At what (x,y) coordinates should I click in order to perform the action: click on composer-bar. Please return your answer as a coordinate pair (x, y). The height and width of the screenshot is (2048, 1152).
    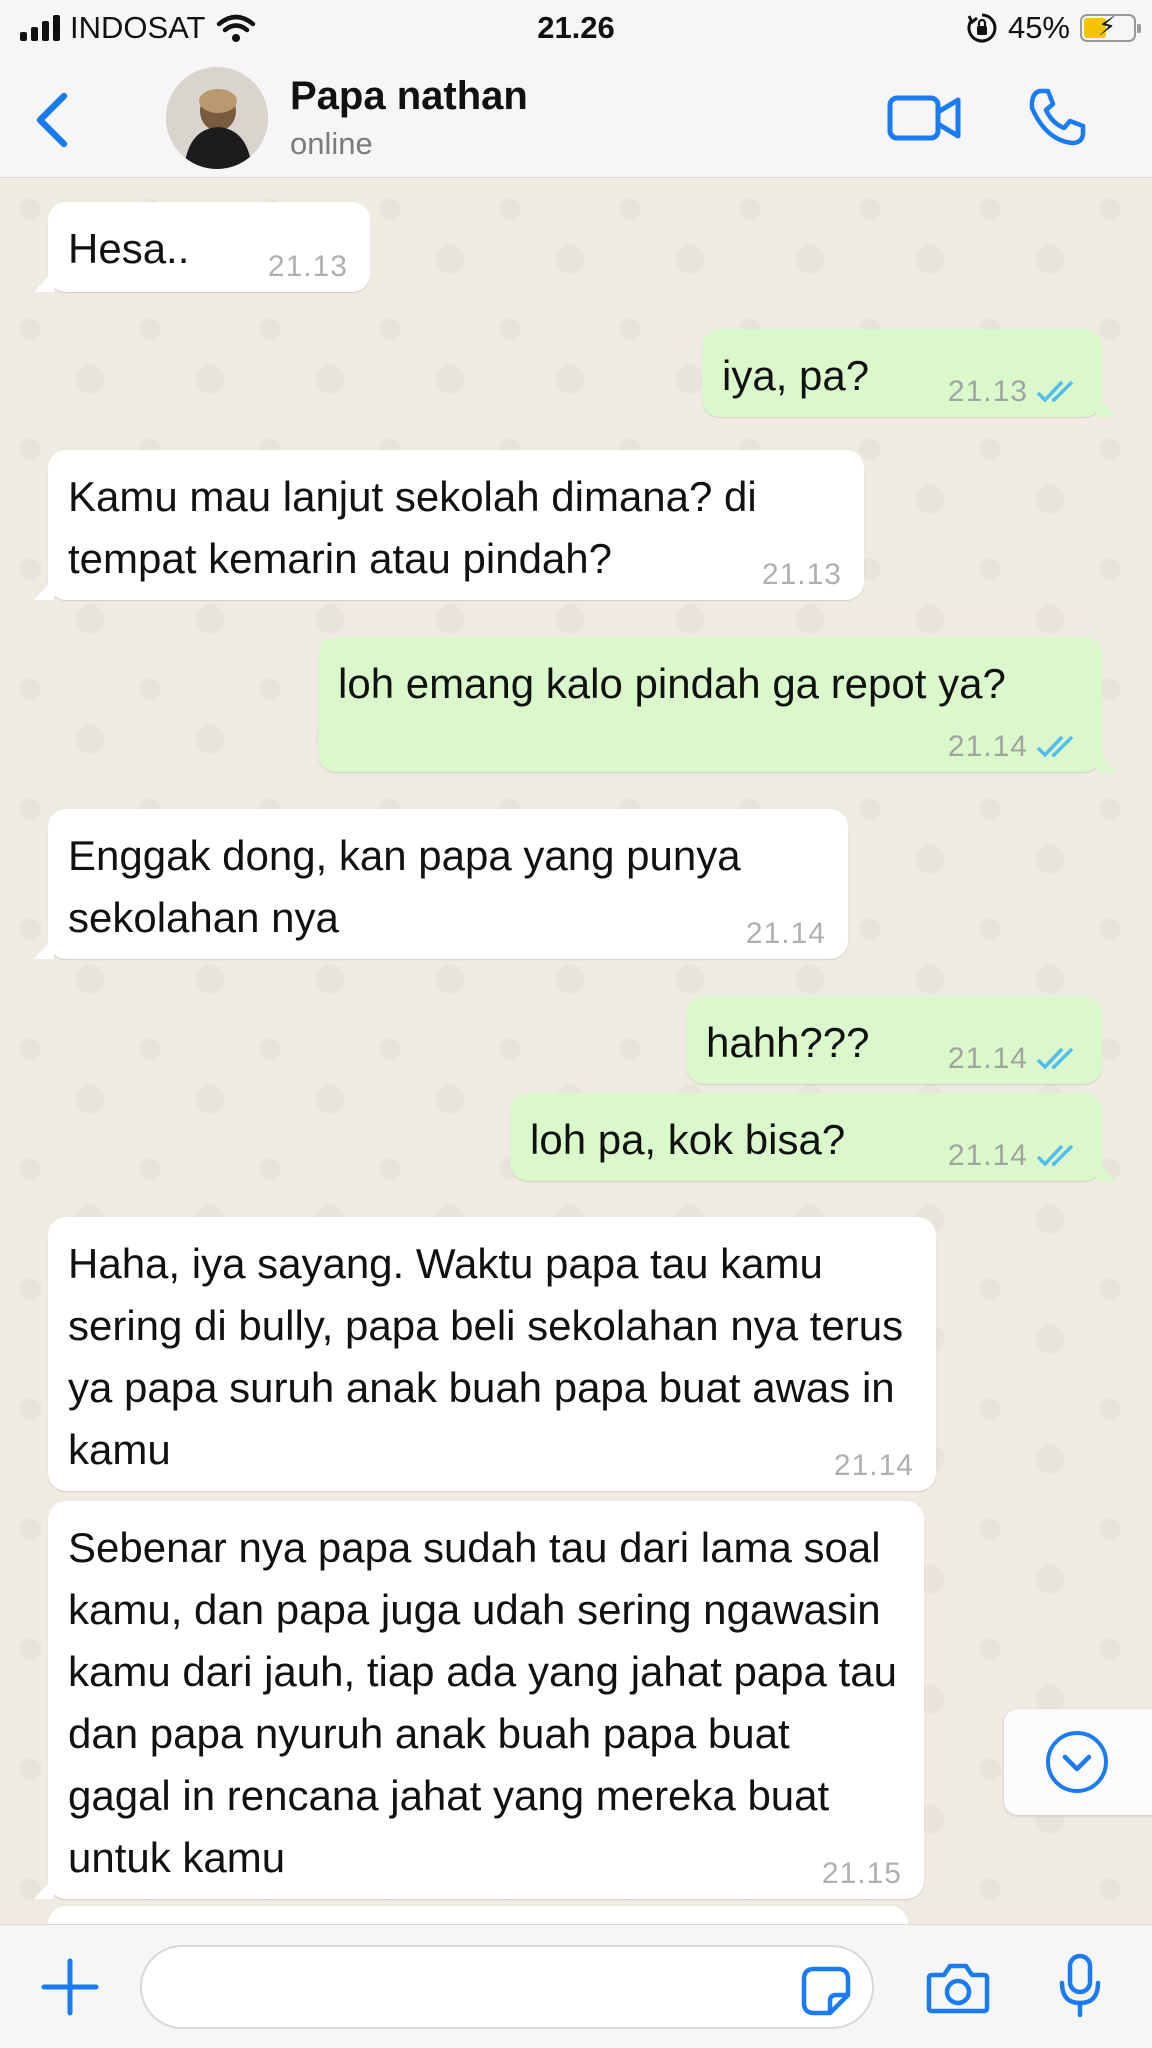
    Looking at the image, I should click on (576, 1986).